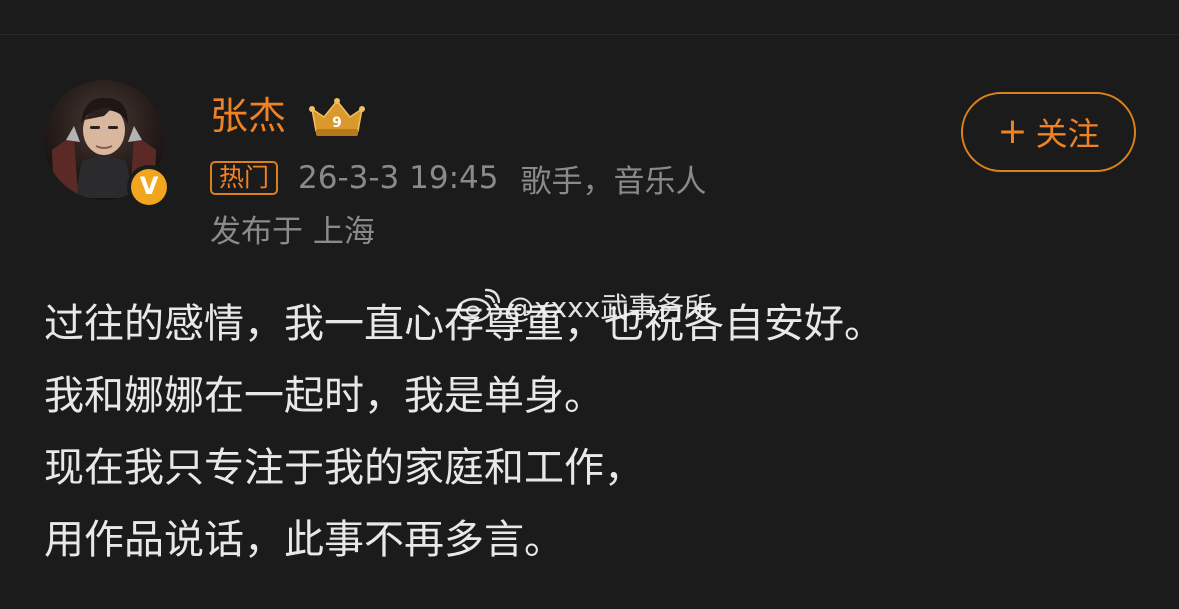 The height and width of the screenshot is (609, 1179). Describe the element at coordinates (344, 468) in the screenshot. I see `post-line: 现在我只专注于我的家庭和工作，` at that location.